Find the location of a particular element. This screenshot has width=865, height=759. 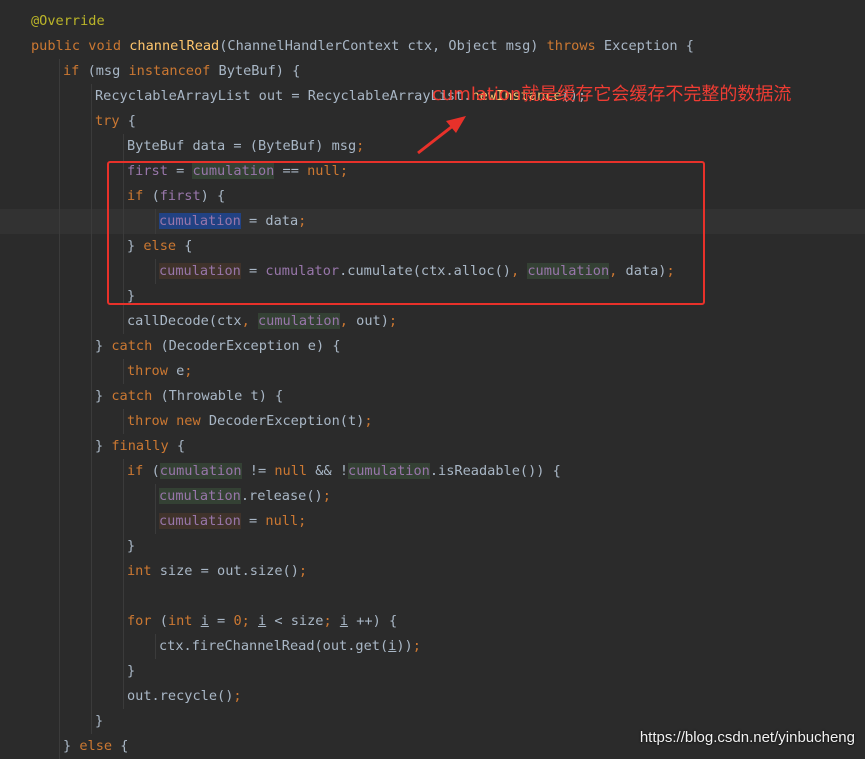

code-line: throw e; is located at coordinates (432, 371).